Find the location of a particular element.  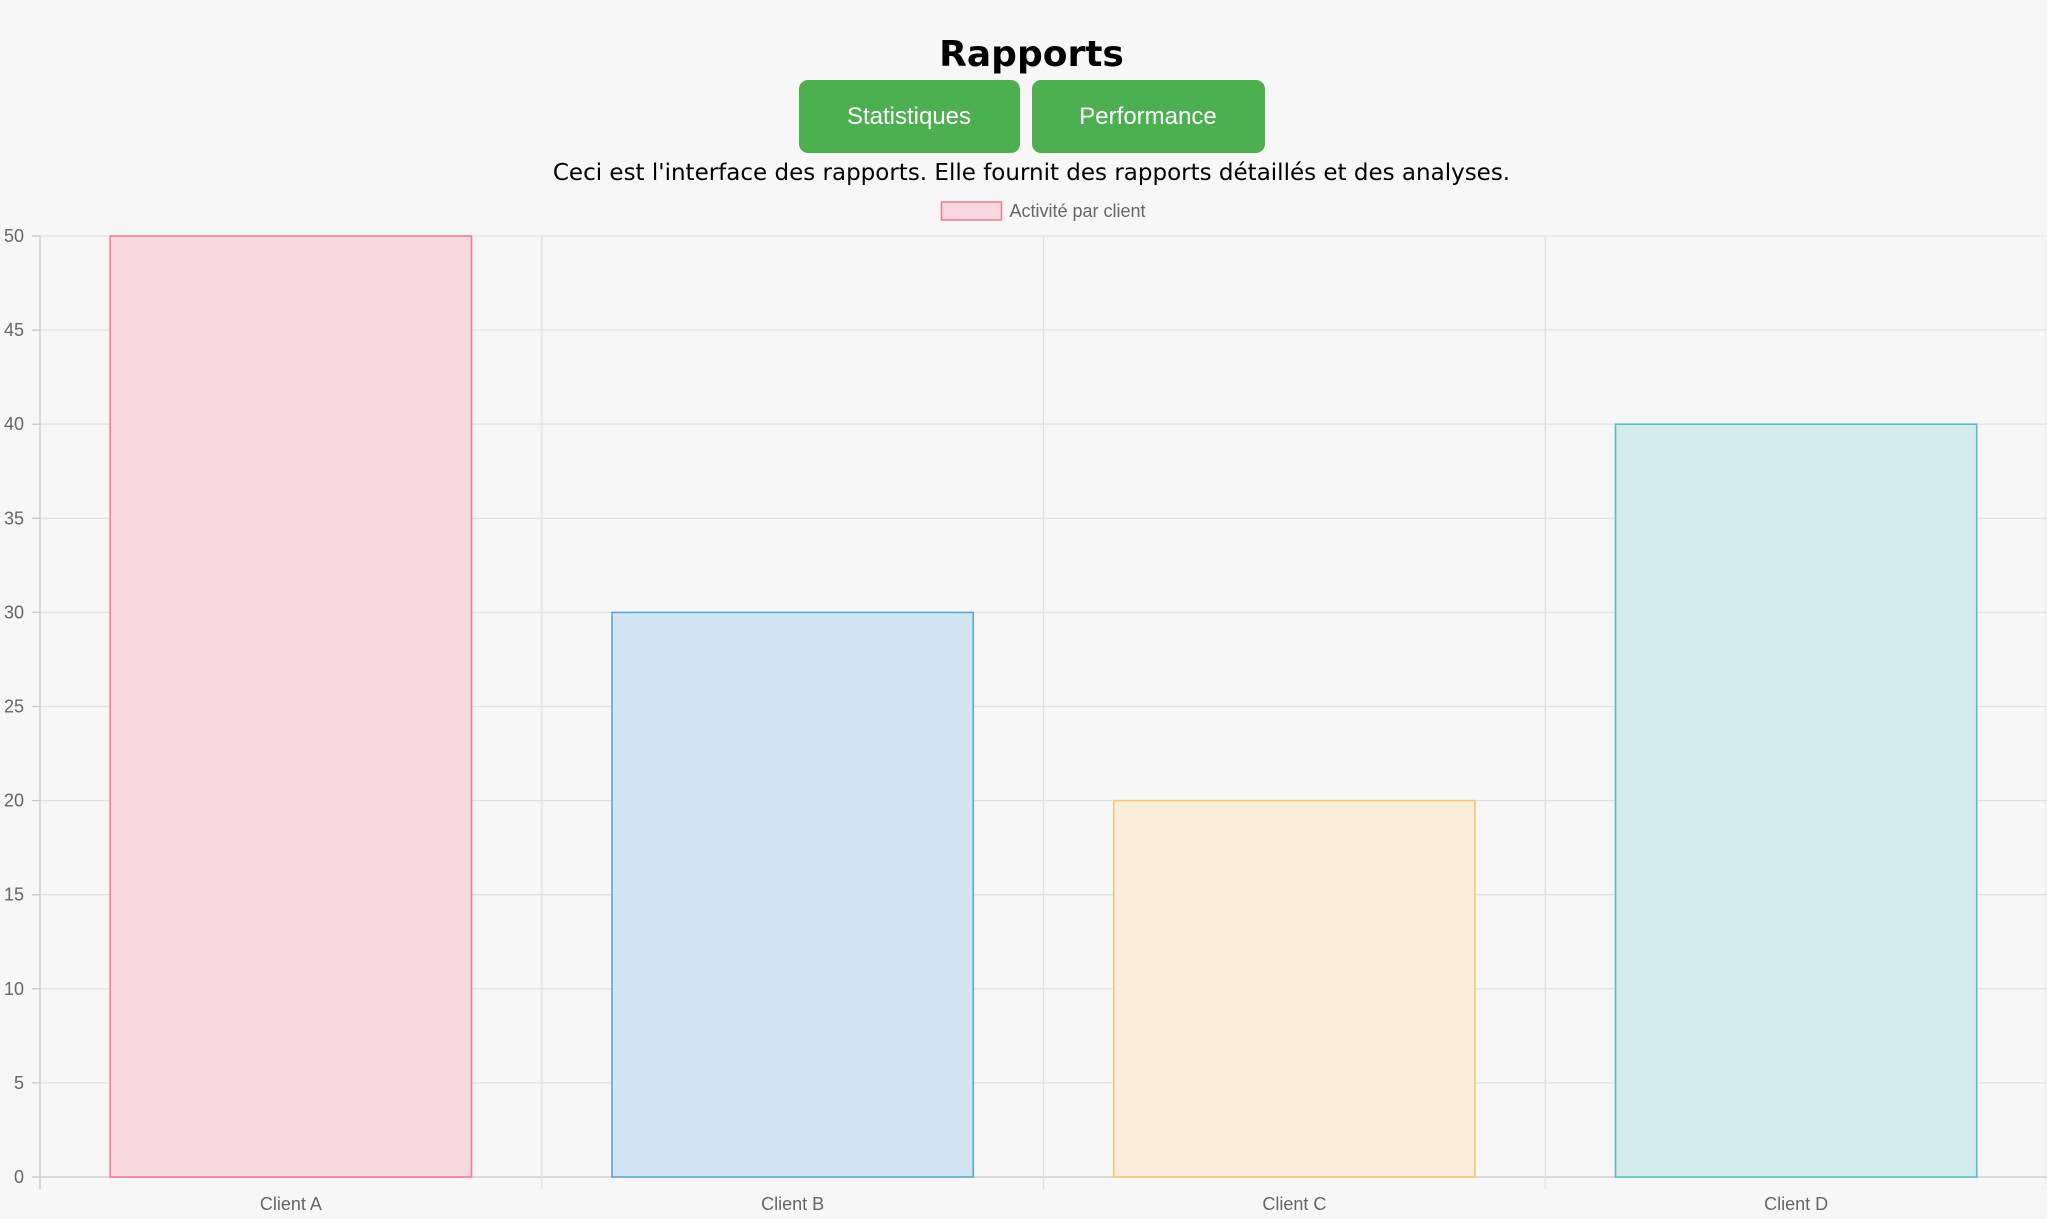

bar-client-d is located at coordinates (1796, 800).